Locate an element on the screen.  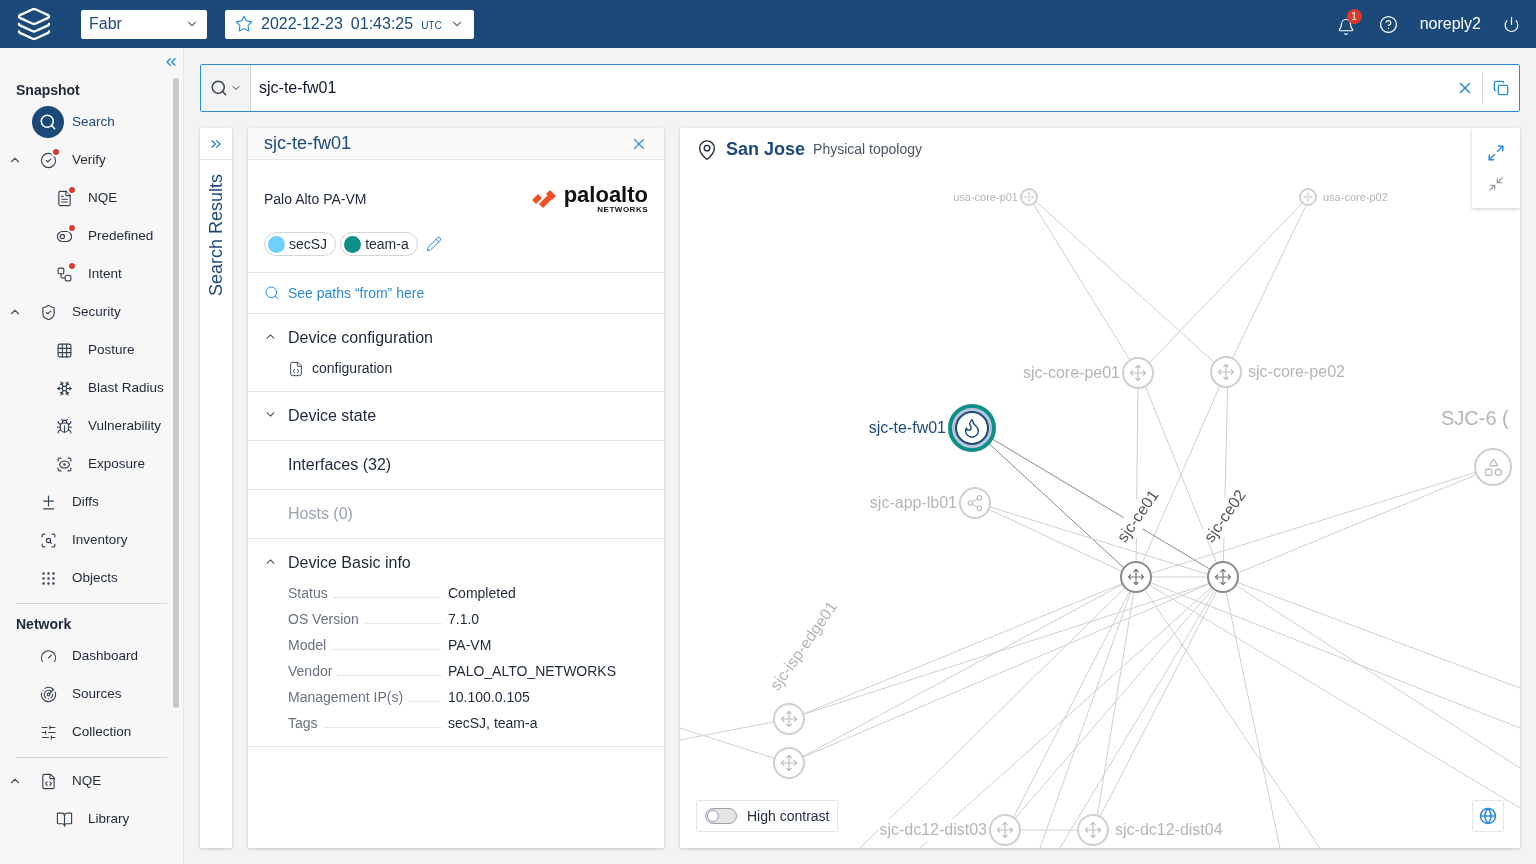
vendor-logo: paloalto NETWORKS is located at coordinates (588, 199).